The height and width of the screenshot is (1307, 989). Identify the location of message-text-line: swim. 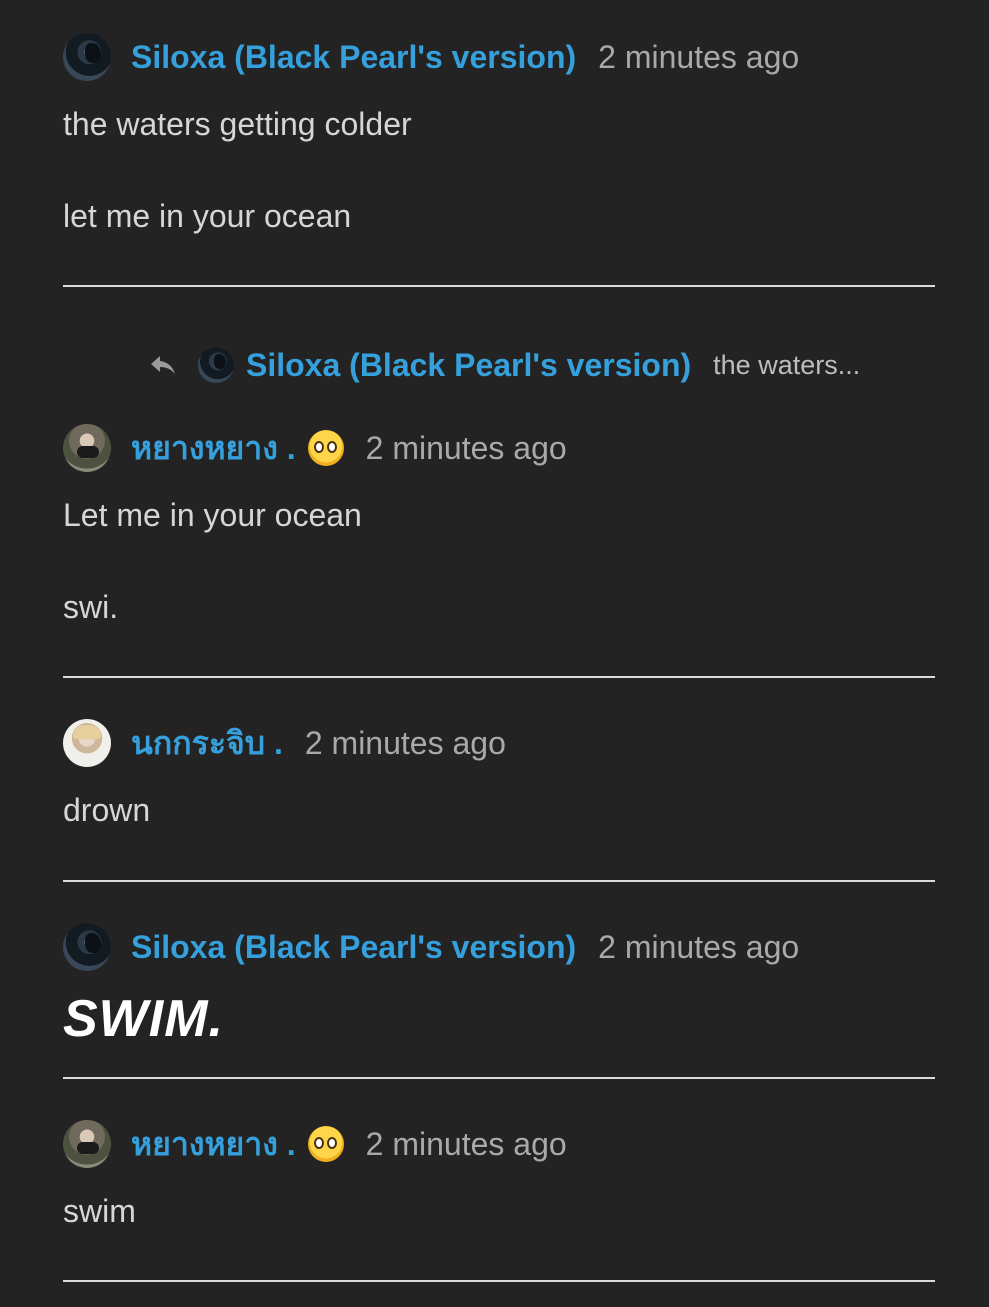
(99, 1211).